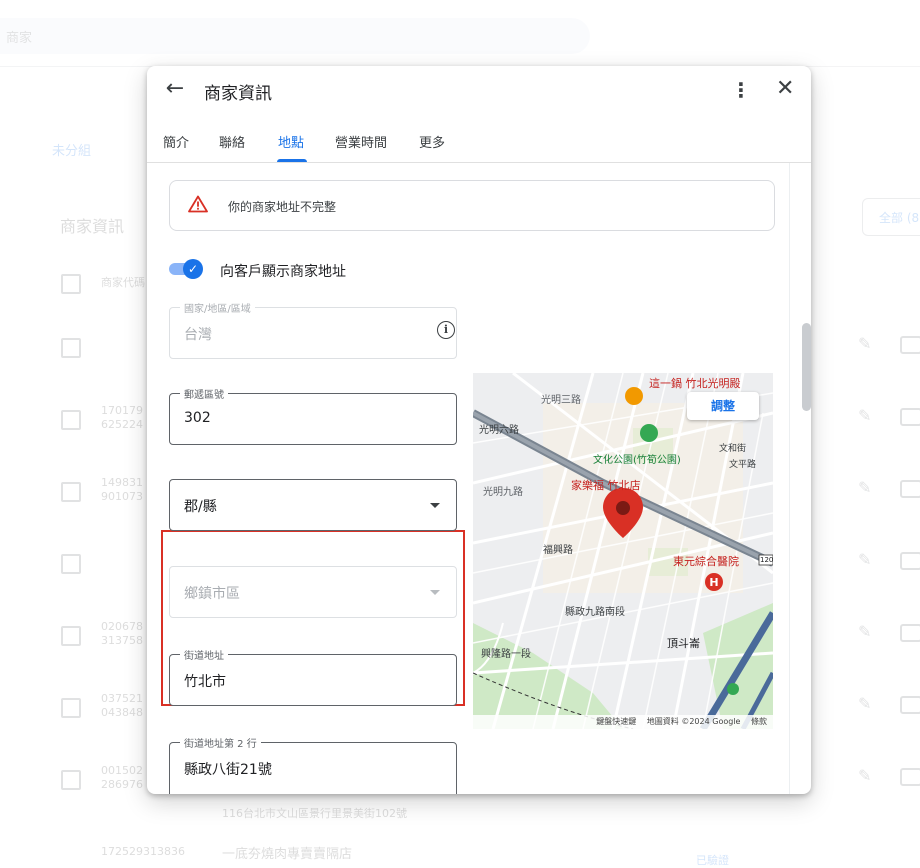  I want to click on more-vert-icon: ⋮, so click(741, 90).